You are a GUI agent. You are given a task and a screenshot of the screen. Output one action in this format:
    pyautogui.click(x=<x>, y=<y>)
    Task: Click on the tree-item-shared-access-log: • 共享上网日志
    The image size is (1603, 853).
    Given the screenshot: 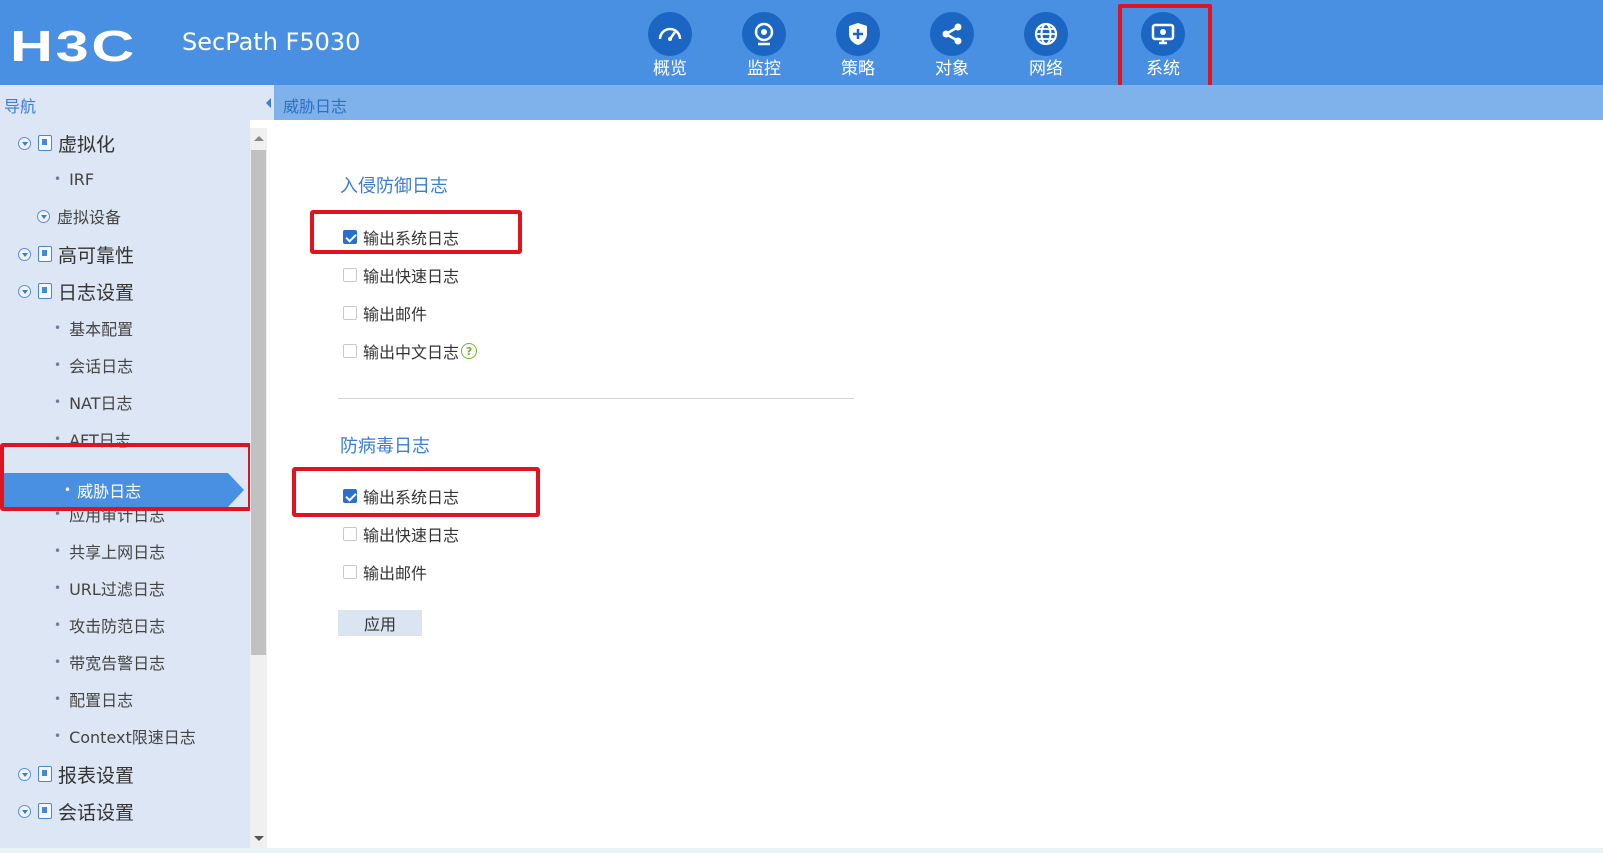 What is the action you would take?
    pyautogui.click(x=109, y=551)
    